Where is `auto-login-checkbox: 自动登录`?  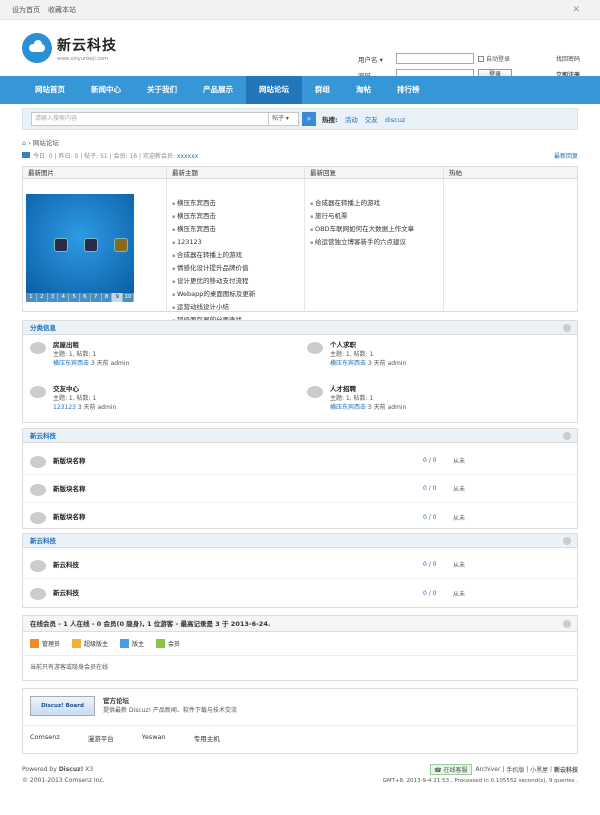
auto-login-checkbox: 自动登录 is located at coordinates (494, 58).